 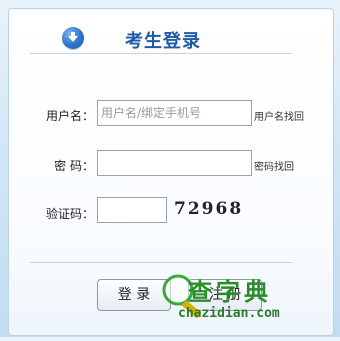 What do you see at coordinates (174, 113) in the screenshot?
I see `username-input` at bounding box center [174, 113].